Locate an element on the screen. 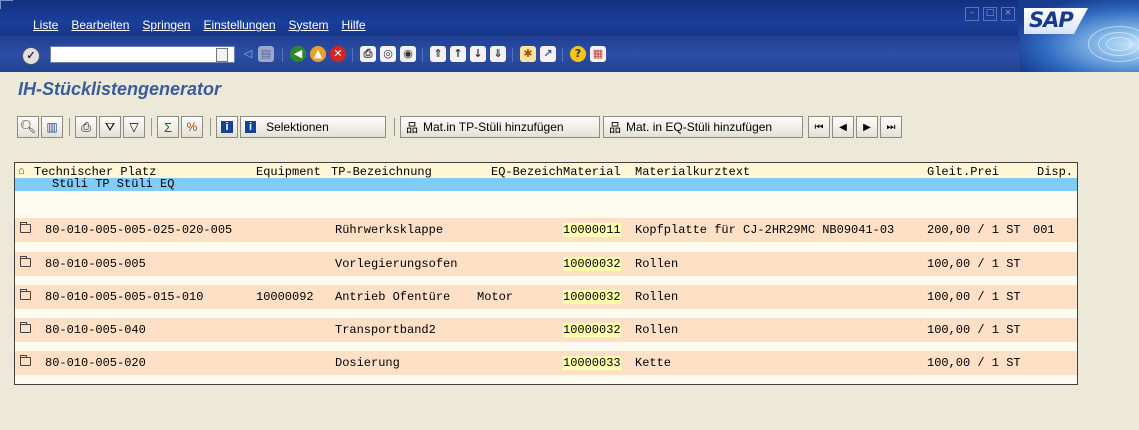 The width and height of the screenshot is (1139, 430). header-material: Material is located at coordinates (592, 172).